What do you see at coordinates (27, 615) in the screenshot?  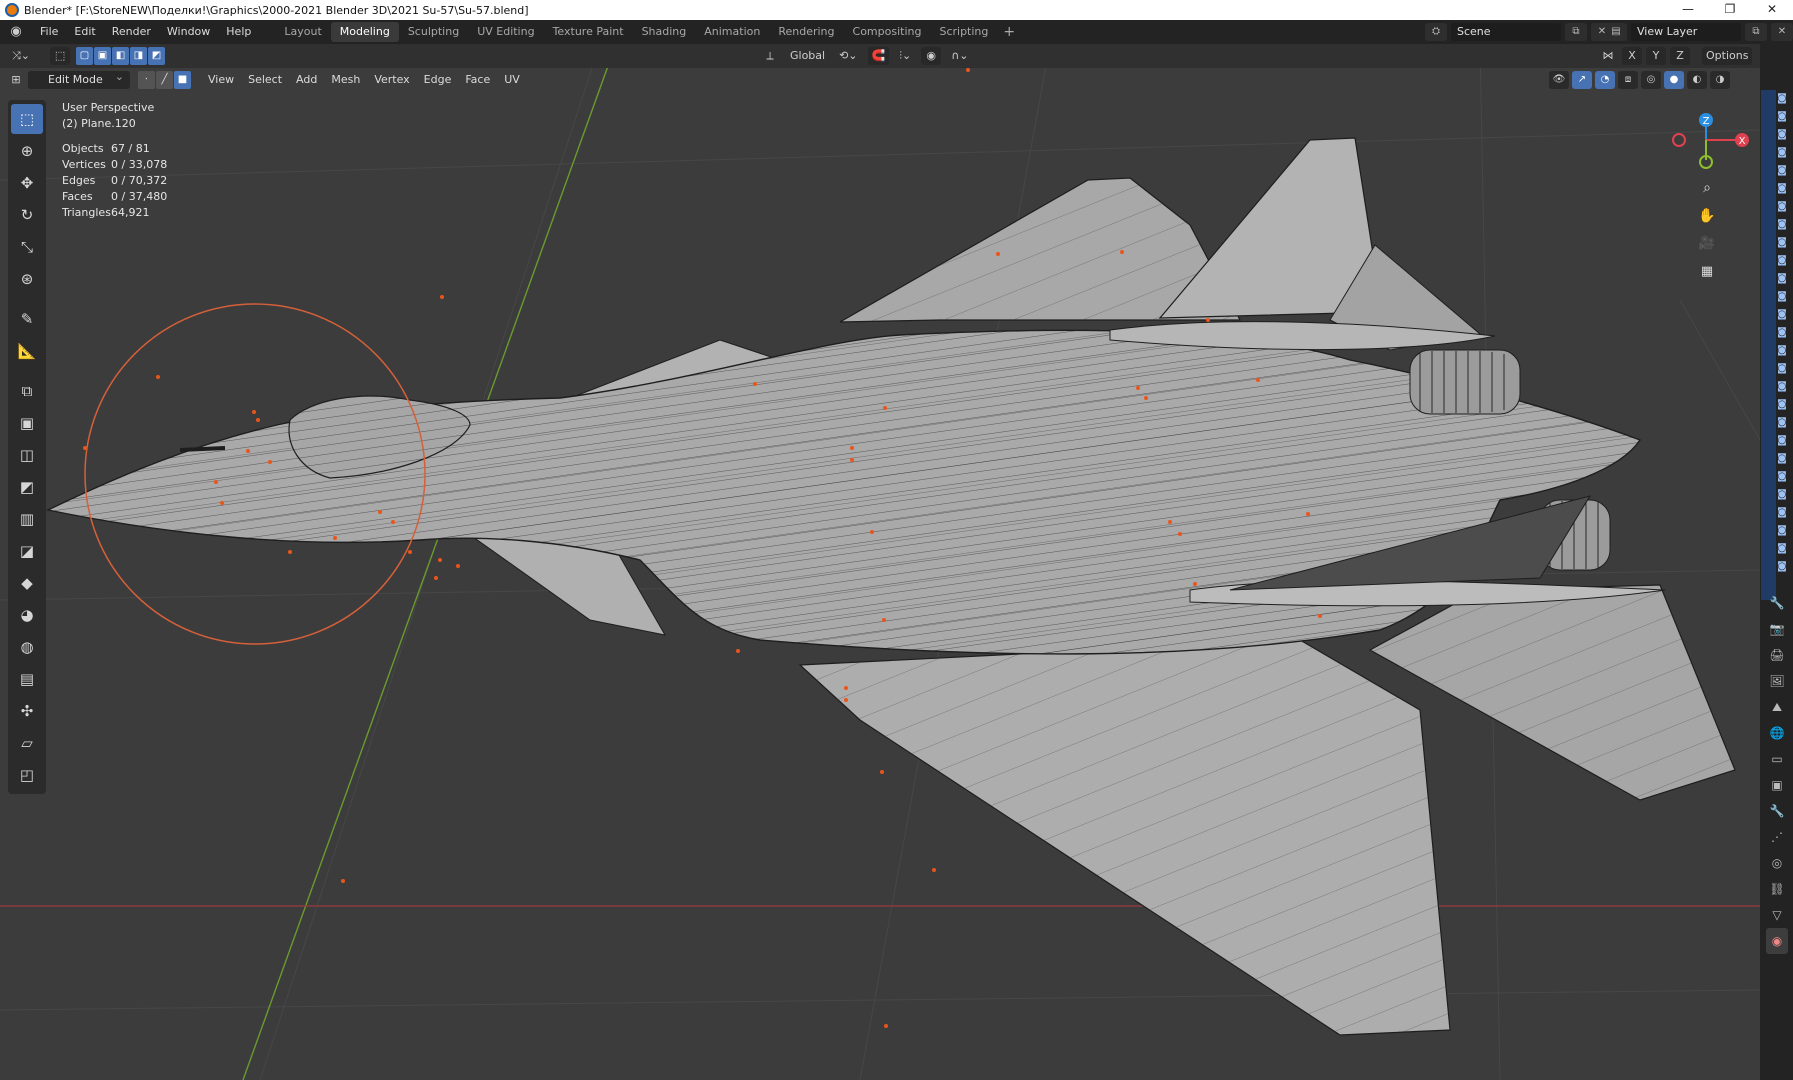 I see `spin-icon: ◕` at bounding box center [27, 615].